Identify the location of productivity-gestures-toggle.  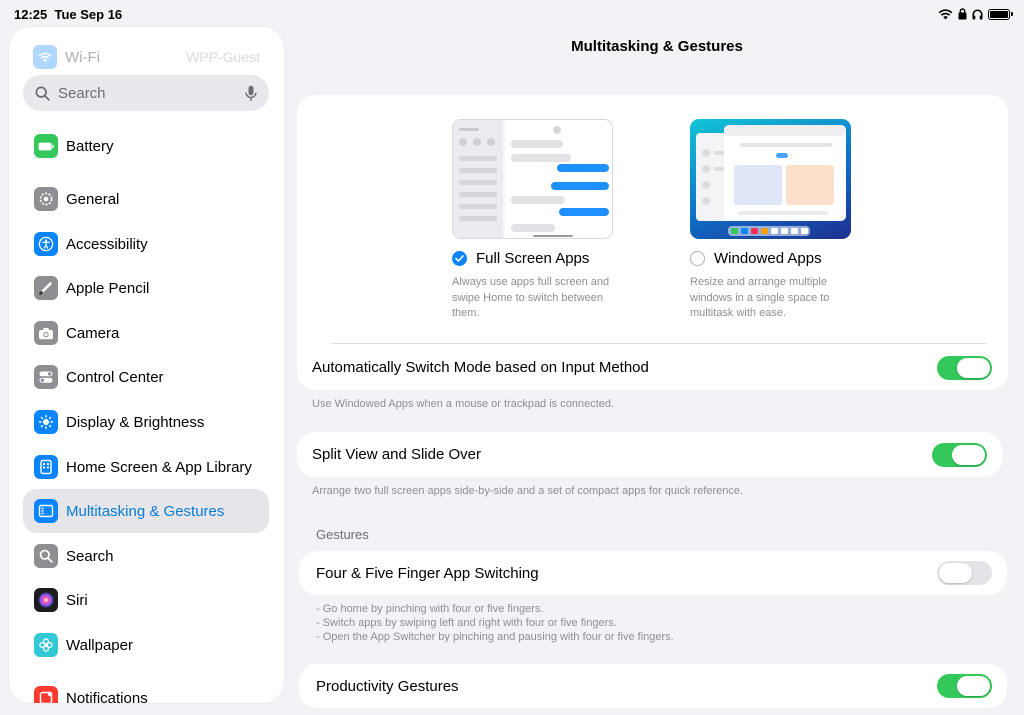
(964, 686).